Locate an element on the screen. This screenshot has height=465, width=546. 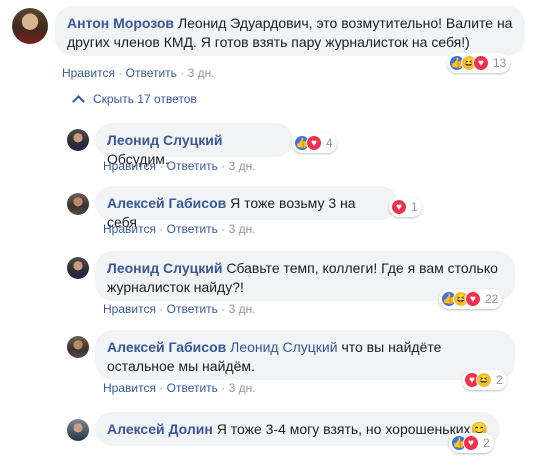
reply-text: Я тоже 3-4 могу взять, но хорошеньких is located at coordinates (343, 429).